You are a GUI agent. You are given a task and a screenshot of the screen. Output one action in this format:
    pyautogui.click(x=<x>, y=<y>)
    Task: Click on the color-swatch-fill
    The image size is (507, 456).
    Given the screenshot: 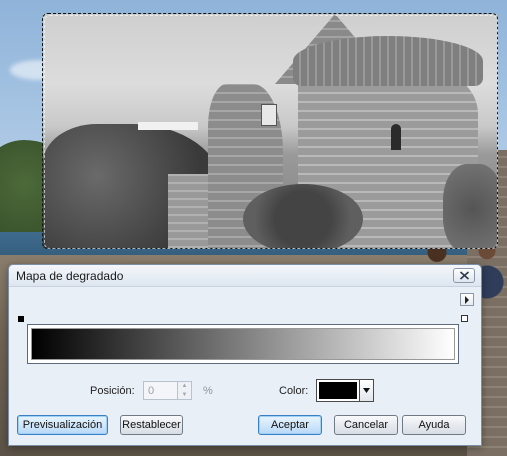 What is the action you would take?
    pyautogui.click(x=338, y=390)
    